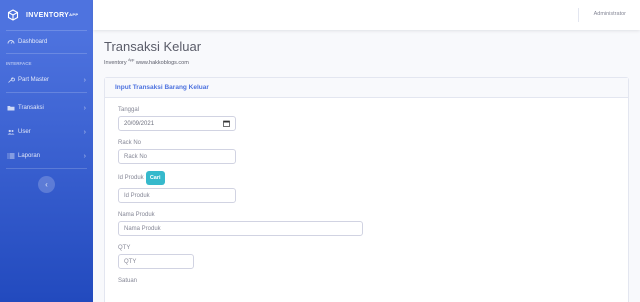  What do you see at coordinates (31, 108) in the screenshot?
I see `sidebar-item-label: Transaksi` at bounding box center [31, 108].